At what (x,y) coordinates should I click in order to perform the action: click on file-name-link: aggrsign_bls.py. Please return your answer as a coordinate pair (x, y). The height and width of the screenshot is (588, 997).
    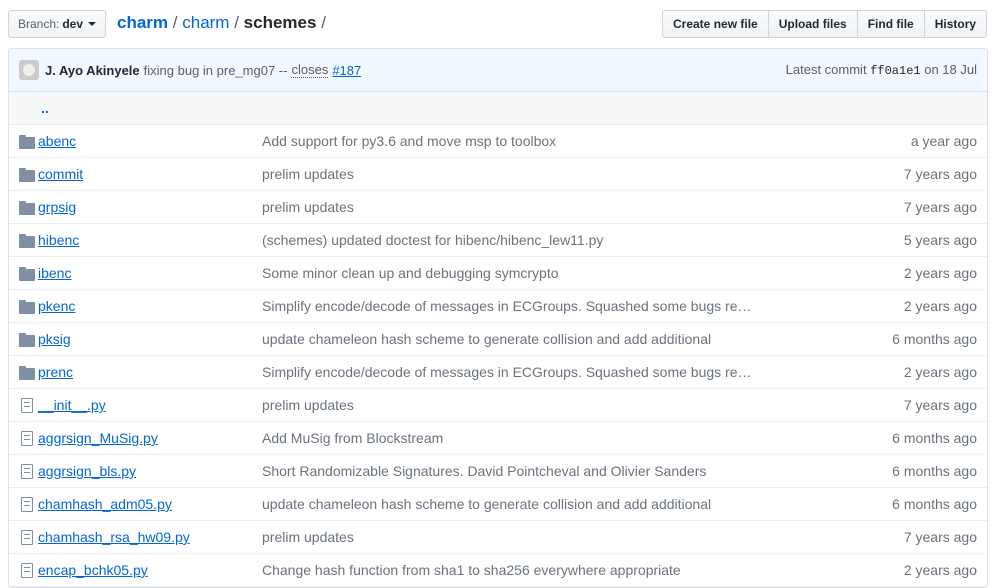
    Looking at the image, I should click on (87, 471).